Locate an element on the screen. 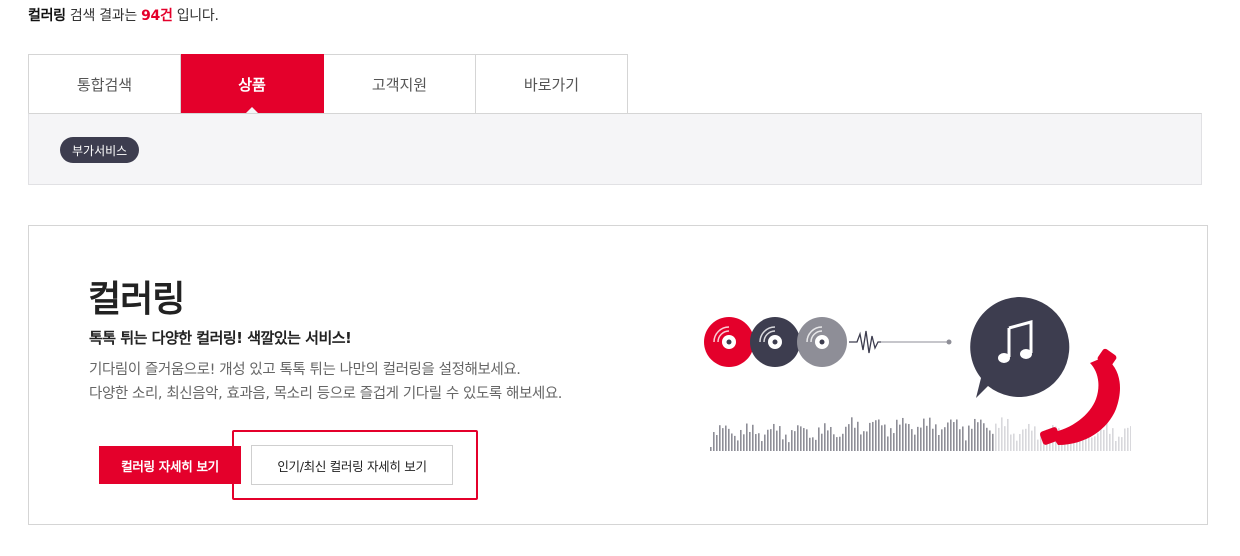  product-title: 컬러링 is located at coordinates (136, 299).